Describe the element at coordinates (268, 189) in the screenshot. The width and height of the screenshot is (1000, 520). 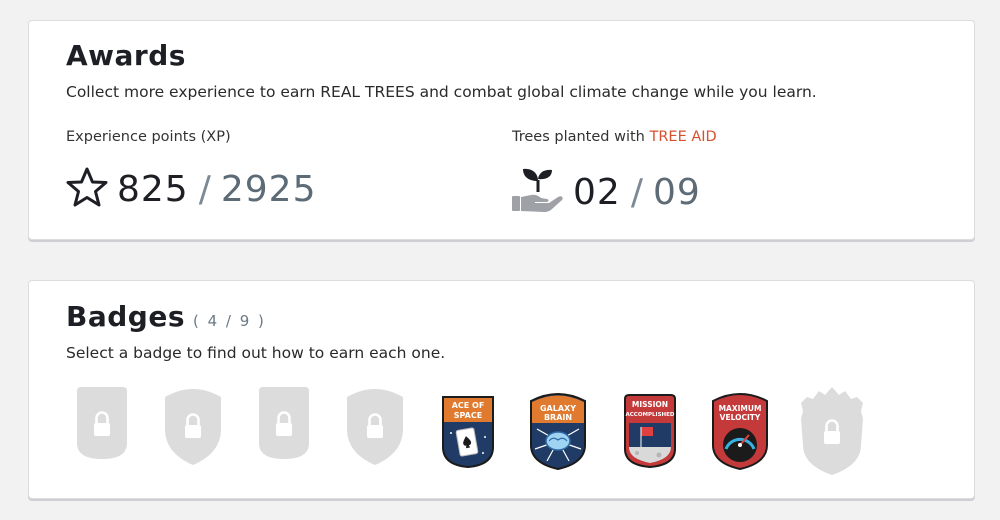
I see `xp-total: 2925` at that location.